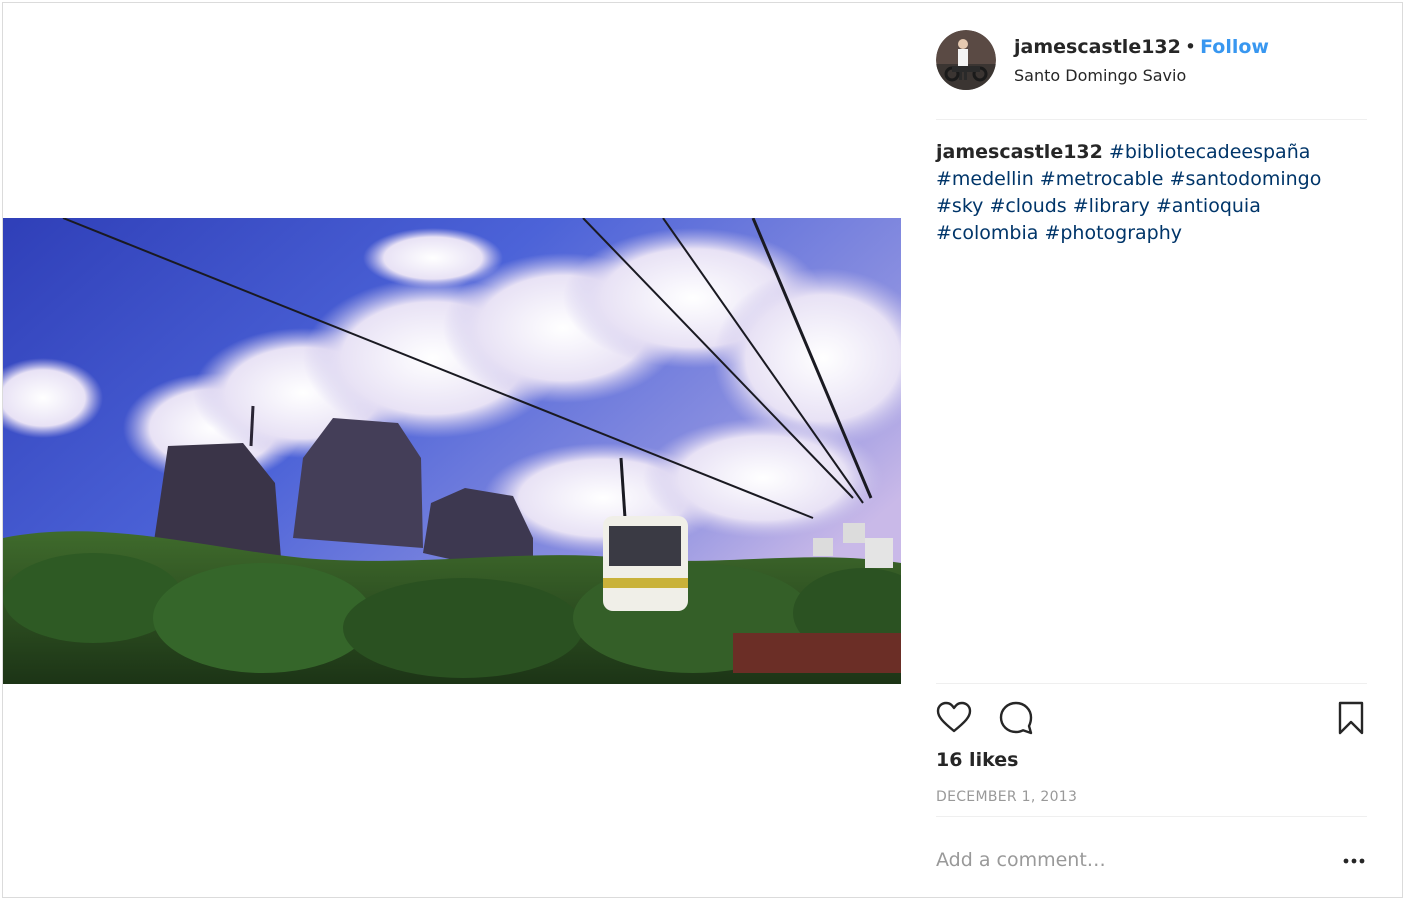 Image resolution: width=1407 pixels, height=902 pixels. I want to click on header-username: jamescastle132, so click(1097, 47).